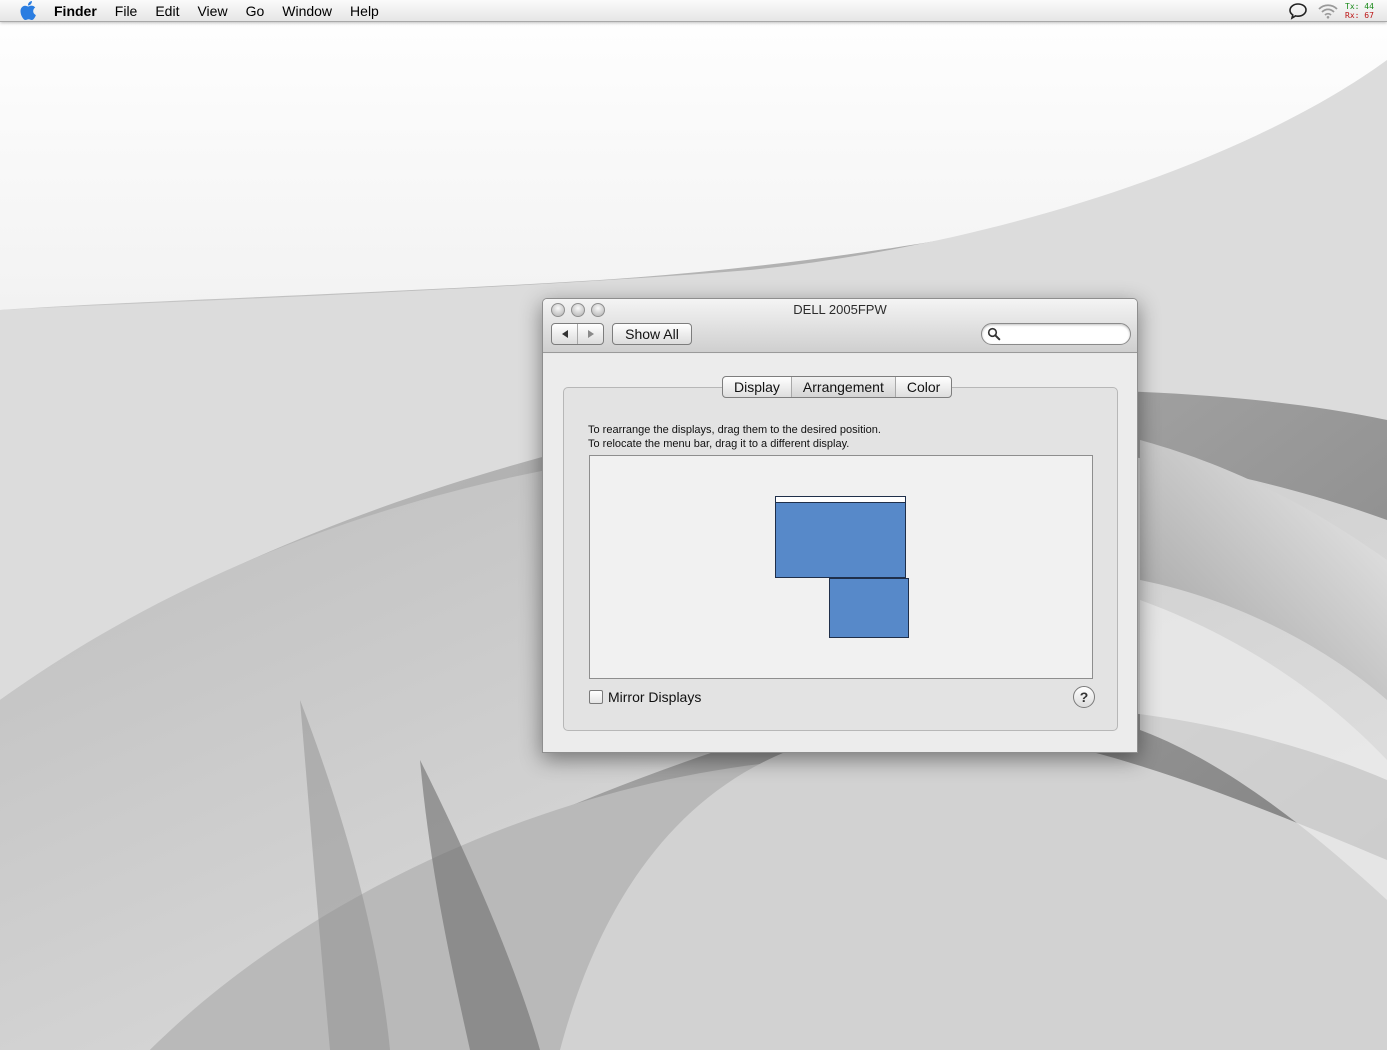 This screenshot has width=1387, height=1050. I want to click on menu-help: Help, so click(364, 11).